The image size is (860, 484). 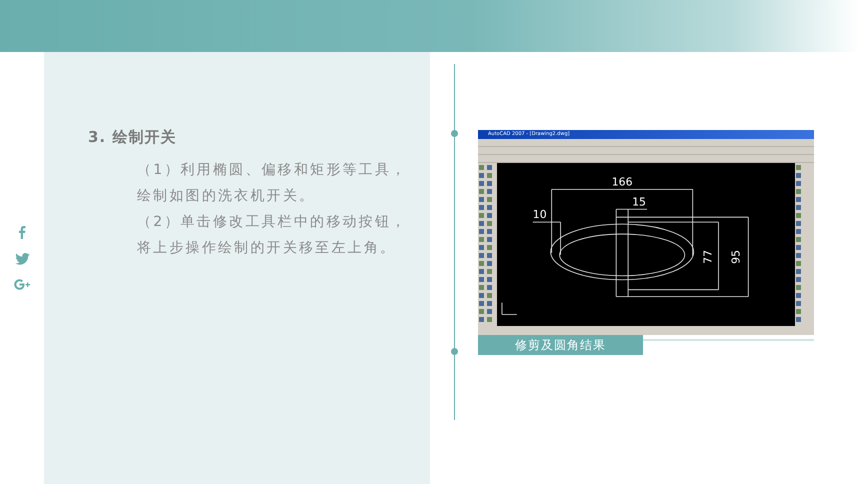 What do you see at coordinates (22, 232) in the screenshot?
I see `facebook-icon` at bounding box center [22, 232].